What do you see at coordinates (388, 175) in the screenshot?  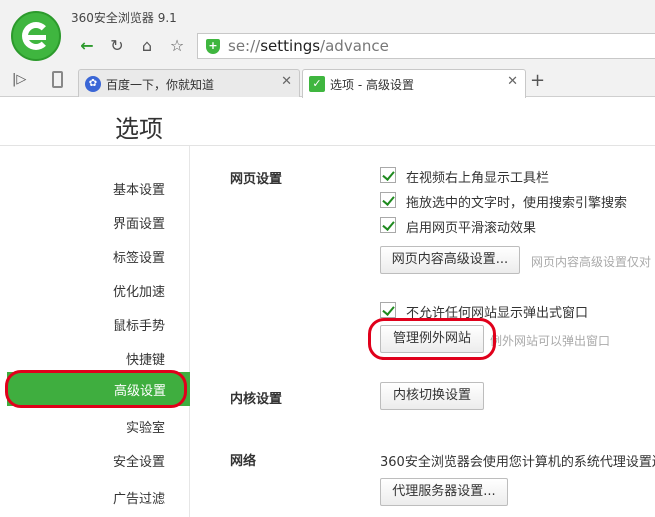 I see `checkbox-video-toolbar` at bounding box center [388, 175].